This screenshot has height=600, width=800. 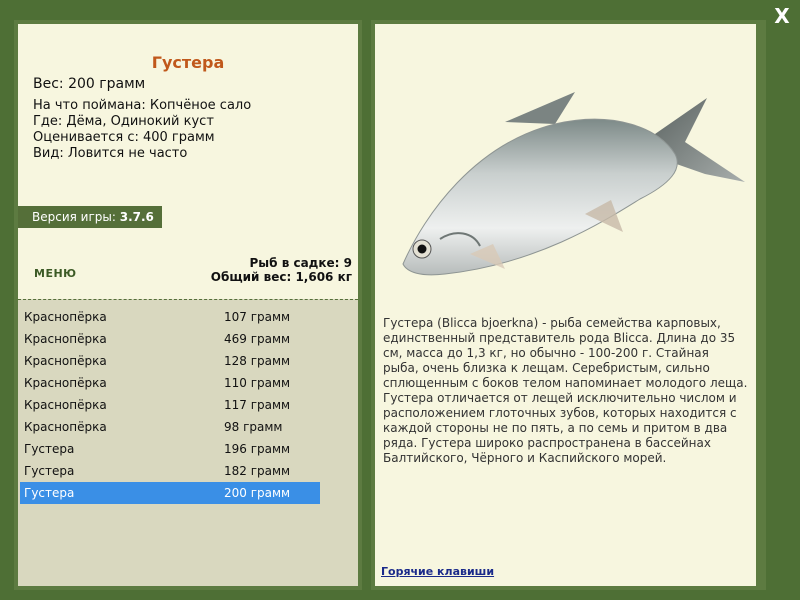 What do you see at coordinates (170, 383) in the screenshot?
I see `list-item: Краснопёрка 110 грамм` at bounding box center [170, 383].